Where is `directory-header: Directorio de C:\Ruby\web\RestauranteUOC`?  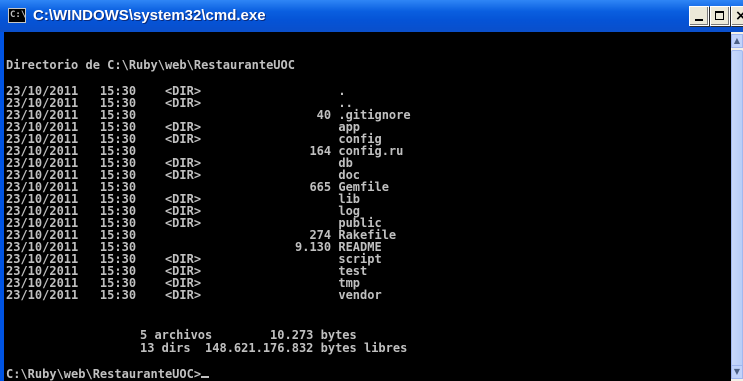
directory-header: Directorio de C:\Ruby\web\RestauranteUOC is located at coordinates (150, 65).